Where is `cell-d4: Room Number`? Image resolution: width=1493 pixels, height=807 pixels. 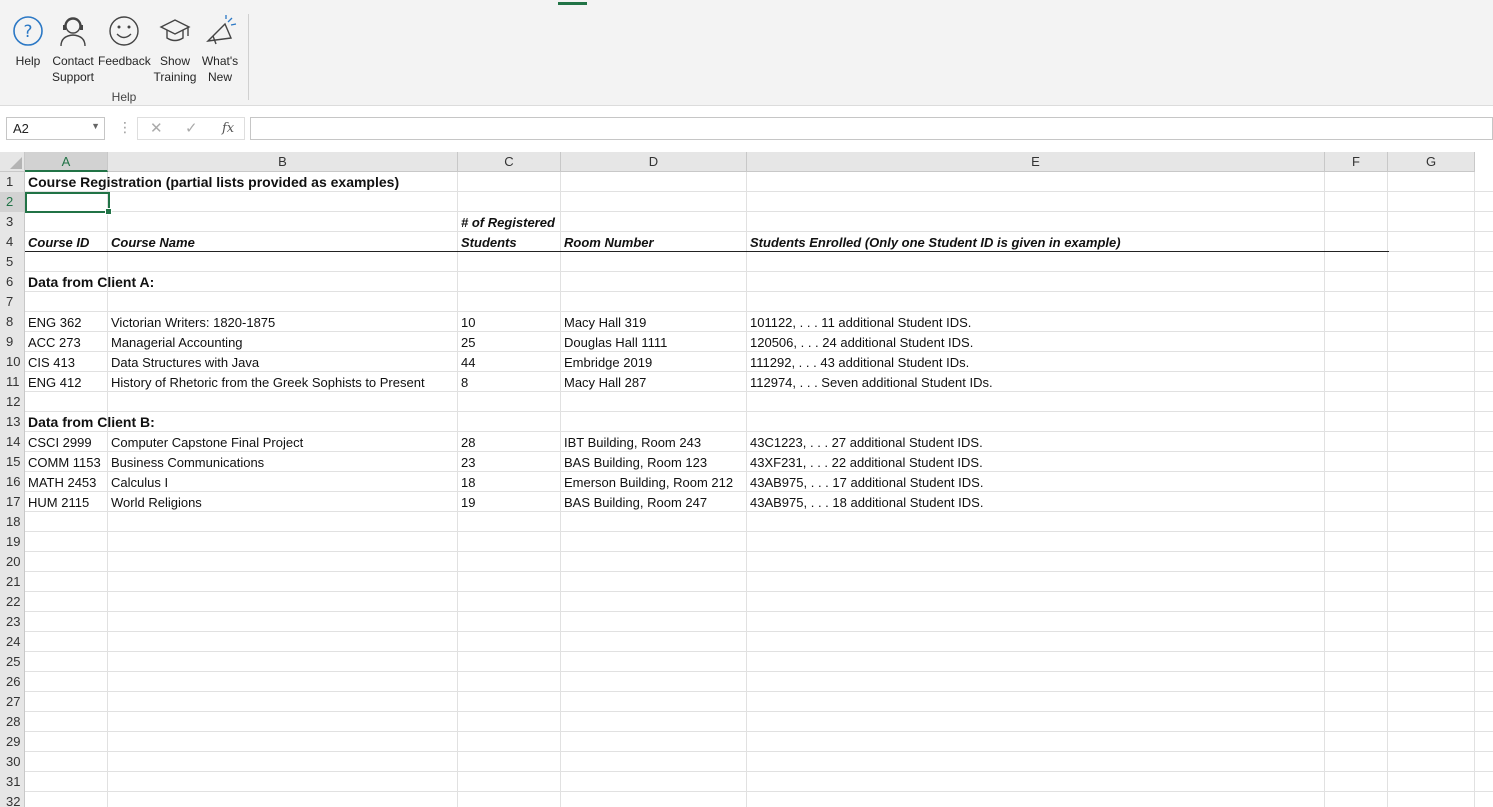 cell-d4: Room Number is located at coordinates (607, 242).